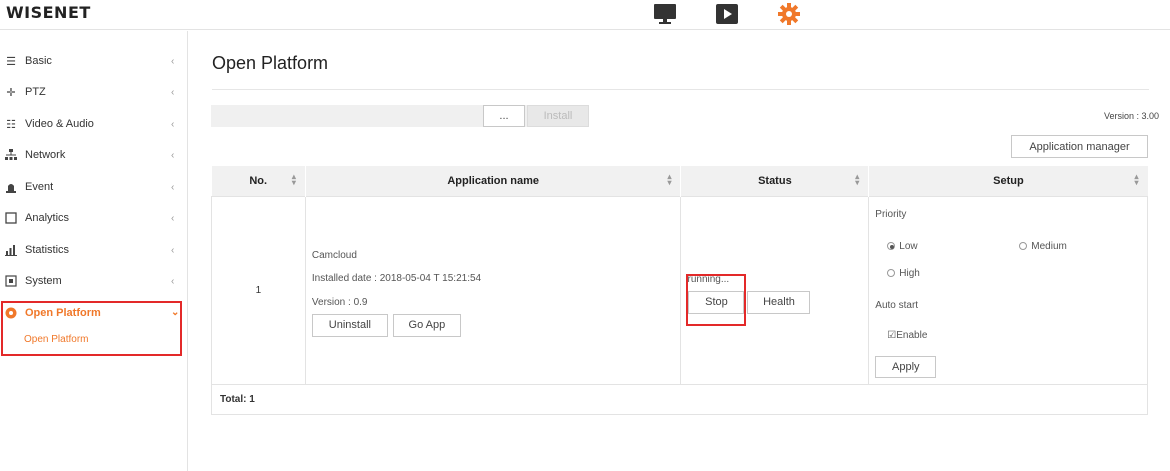  What do you see at coordinates (1008, 181) in the screenshot?
I see `column-header-setup: Setup ▴ ▾` at bounding box center [1008, 181].